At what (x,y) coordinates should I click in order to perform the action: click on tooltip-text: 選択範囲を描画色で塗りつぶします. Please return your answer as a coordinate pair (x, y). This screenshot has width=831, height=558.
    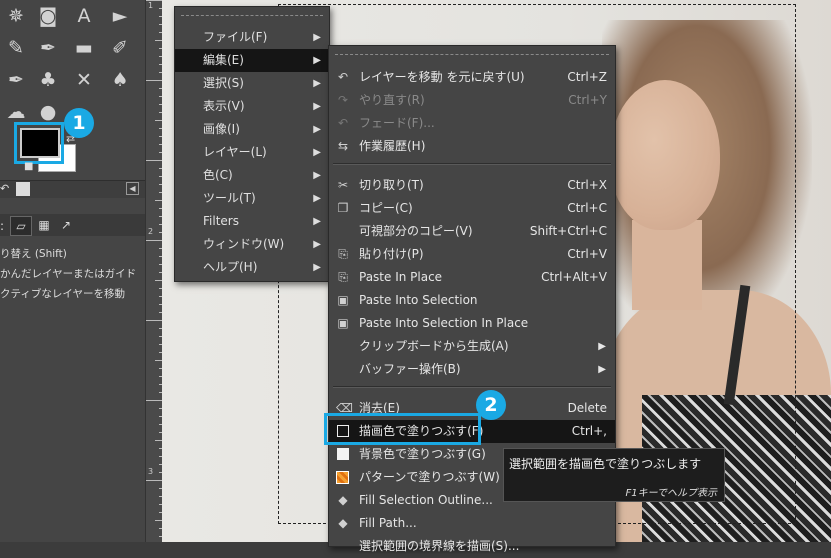
    Looking at the image, I should click on (605, 464).